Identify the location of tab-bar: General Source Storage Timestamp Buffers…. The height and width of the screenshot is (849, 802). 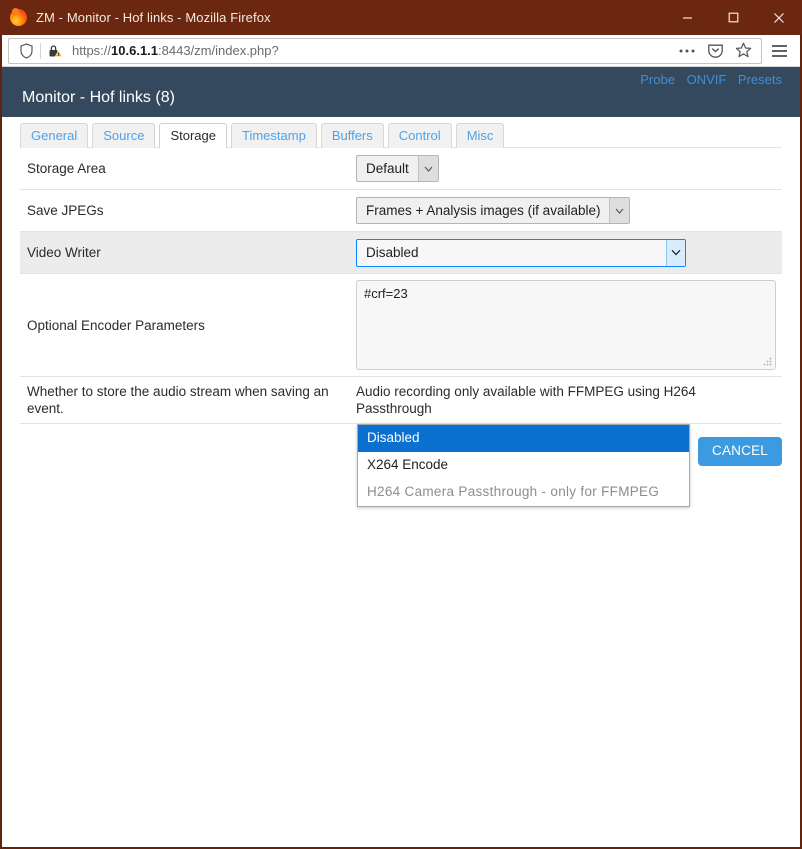
(401, 132).